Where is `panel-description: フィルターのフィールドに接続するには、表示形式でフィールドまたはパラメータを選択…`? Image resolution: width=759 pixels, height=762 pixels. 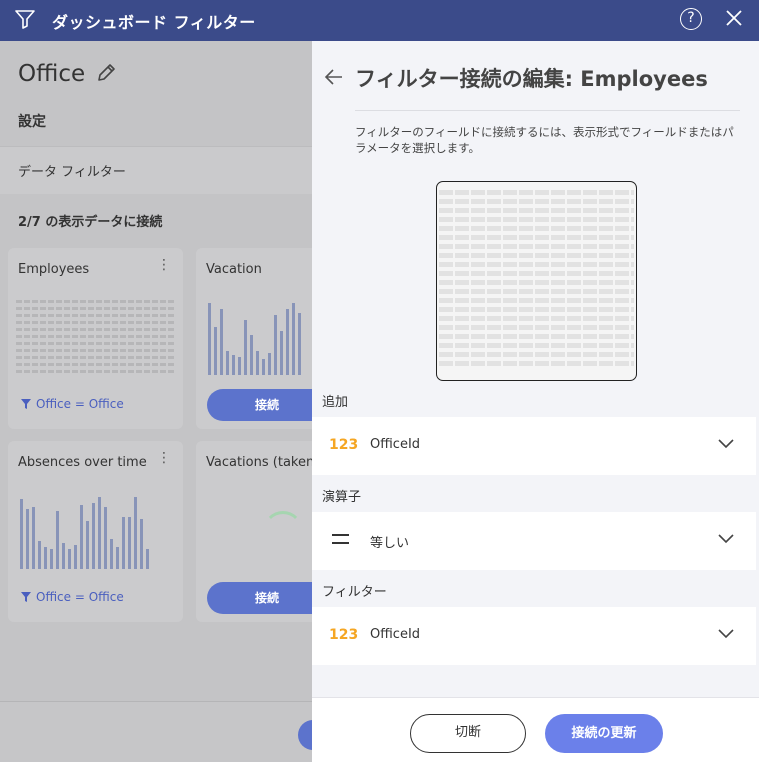 panel-description: フィルターのフィールドに接続するには、表示形式でフィールドまたはパラメータを選択… is located at coordinates (544, 140).